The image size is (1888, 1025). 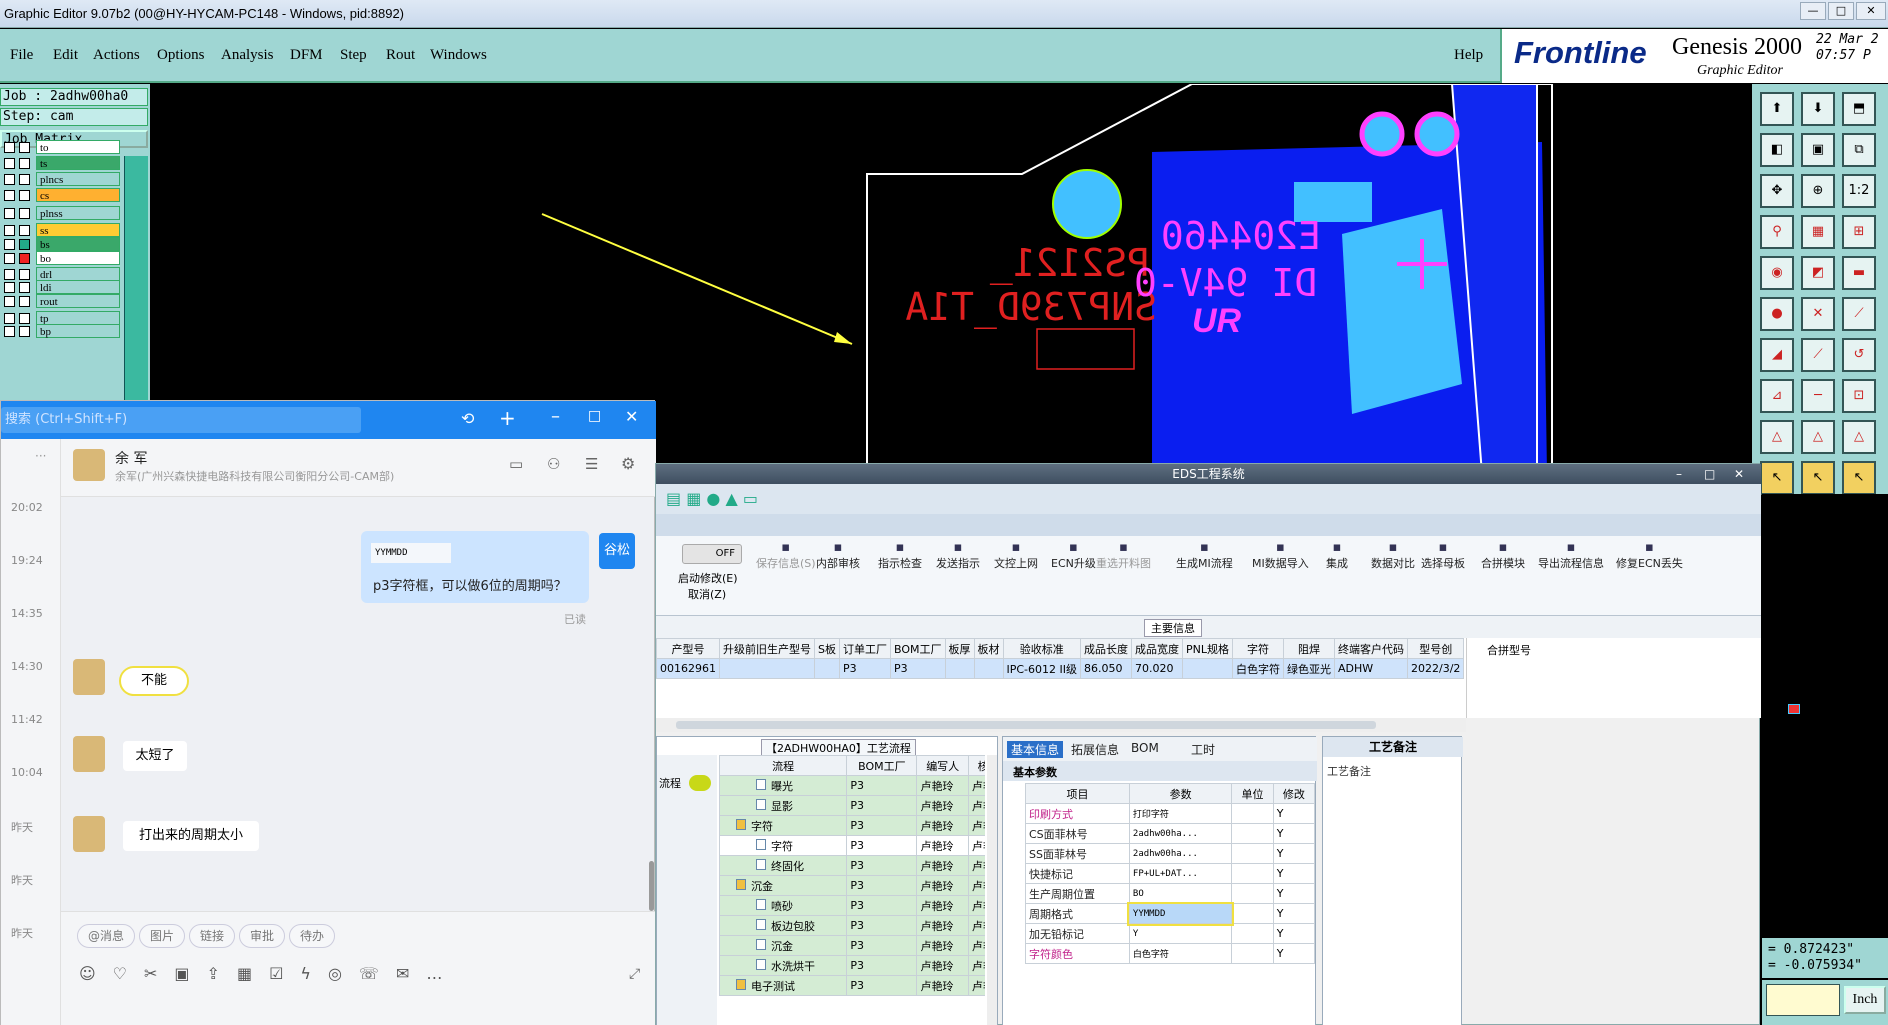 What do you see at coordinates (1859, 314) in the screenshot?
I see `tool-button: ⟋` at bounding box center [1859, 314].